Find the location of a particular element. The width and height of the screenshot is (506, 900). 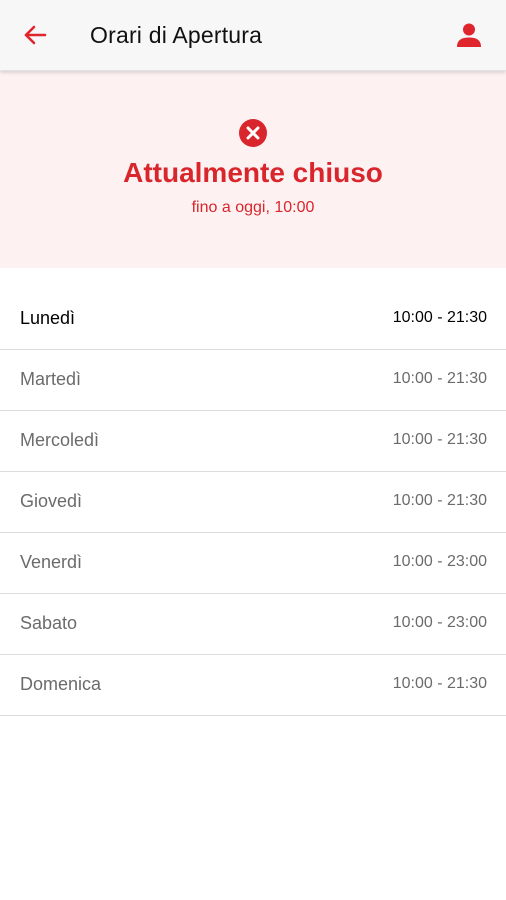

day-row-thursday: Giovedì 10:00 - 21:30 is located at coordinates (253, 502).